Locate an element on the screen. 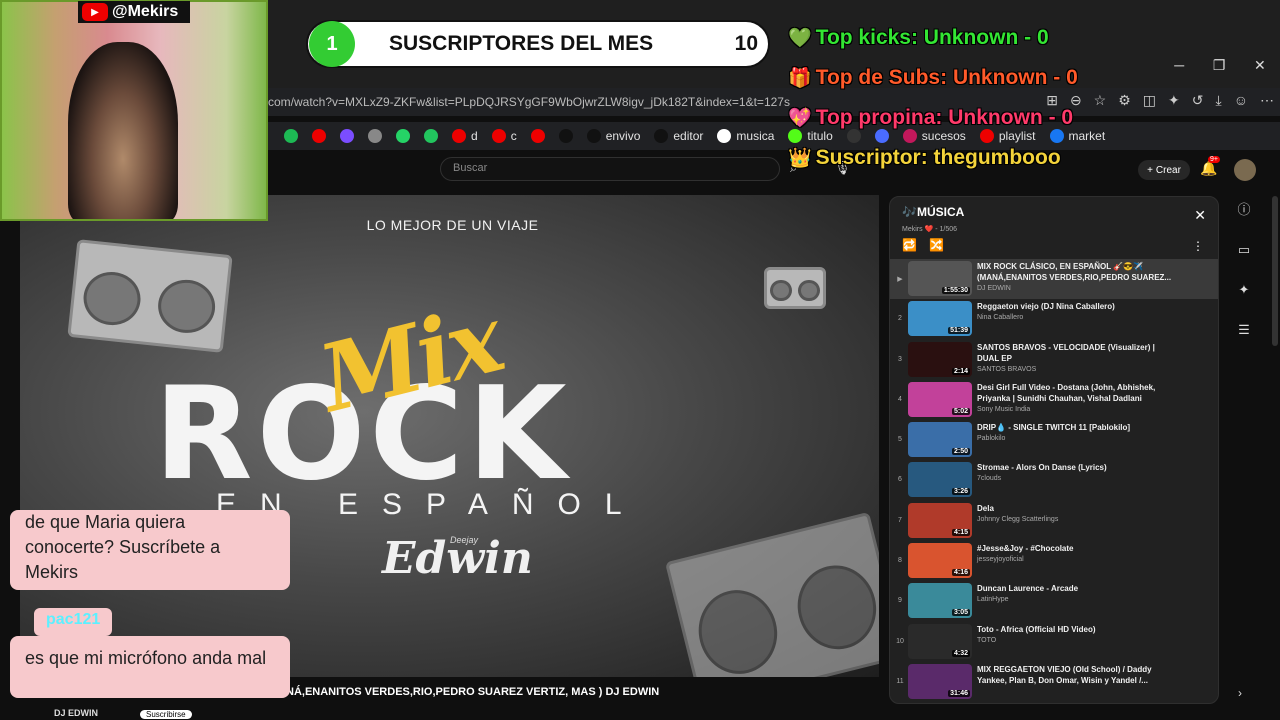 The height and width of the screenshot is (720, 1280). music-icon: 🎶 is located at coordinates (909, 212).